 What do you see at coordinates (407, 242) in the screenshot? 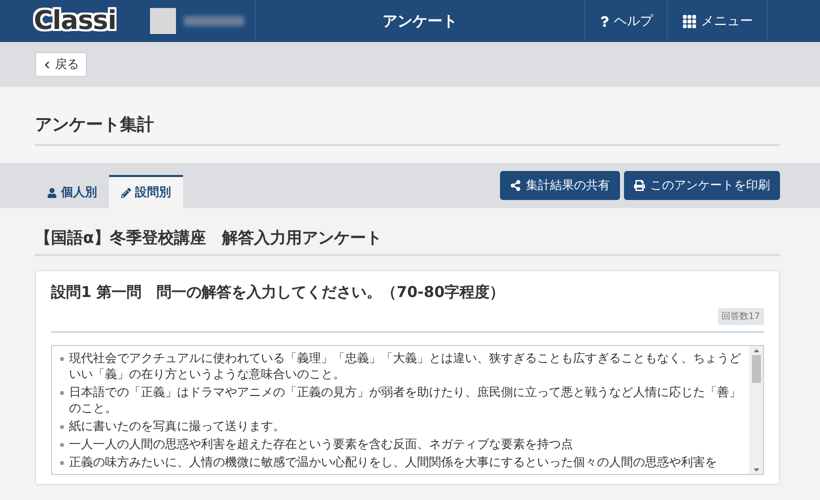
I see `survey-title: 【国語α】冬季登校講座 解答入力用アンケート` at bounding box center [407, 242].